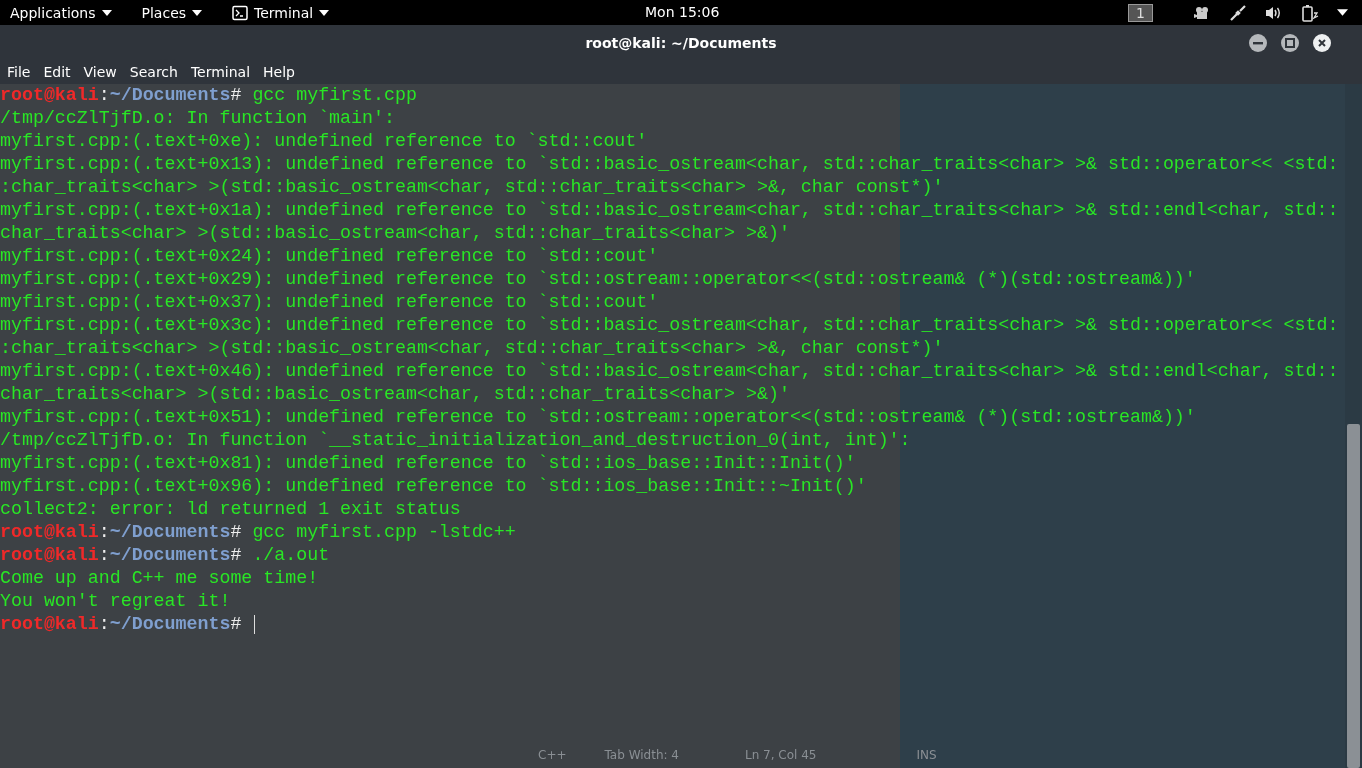 Image resolution: width=1362 pixels, height=768 pixels. Describe the element at coordinates (670, 325) in the screenshot. I see `output-line: myfirst.cpp:(.text+0x3c): undefined reference to `std::basic_ostream<char, std::char_traits<char> >& std::operator<< <std:` at that location.